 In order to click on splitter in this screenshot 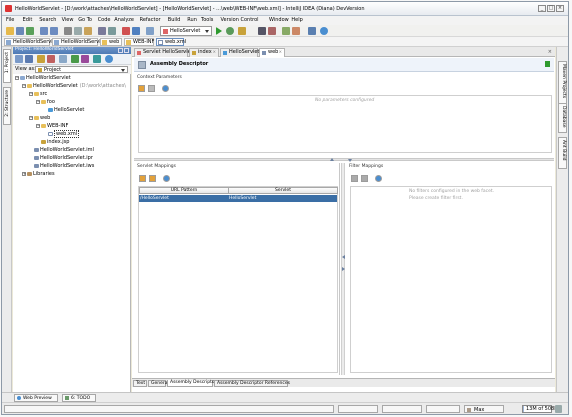, I will do `click(344, 160)`.